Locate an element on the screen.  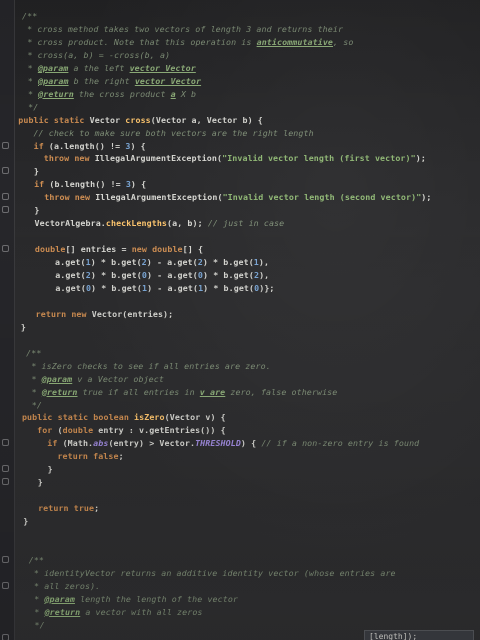
code-token: ) - a.get( is located at coordinates (173, 287).